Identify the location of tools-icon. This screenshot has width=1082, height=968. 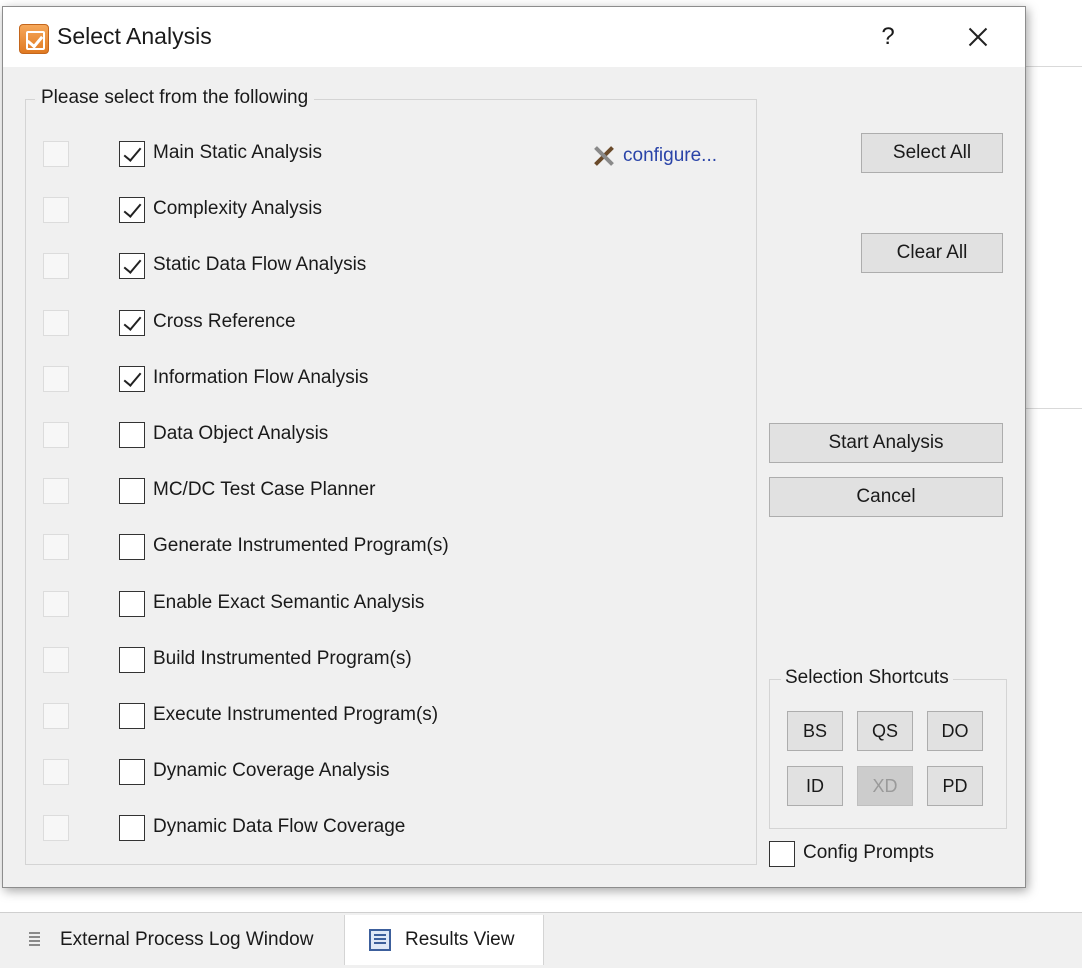
(604, 156).